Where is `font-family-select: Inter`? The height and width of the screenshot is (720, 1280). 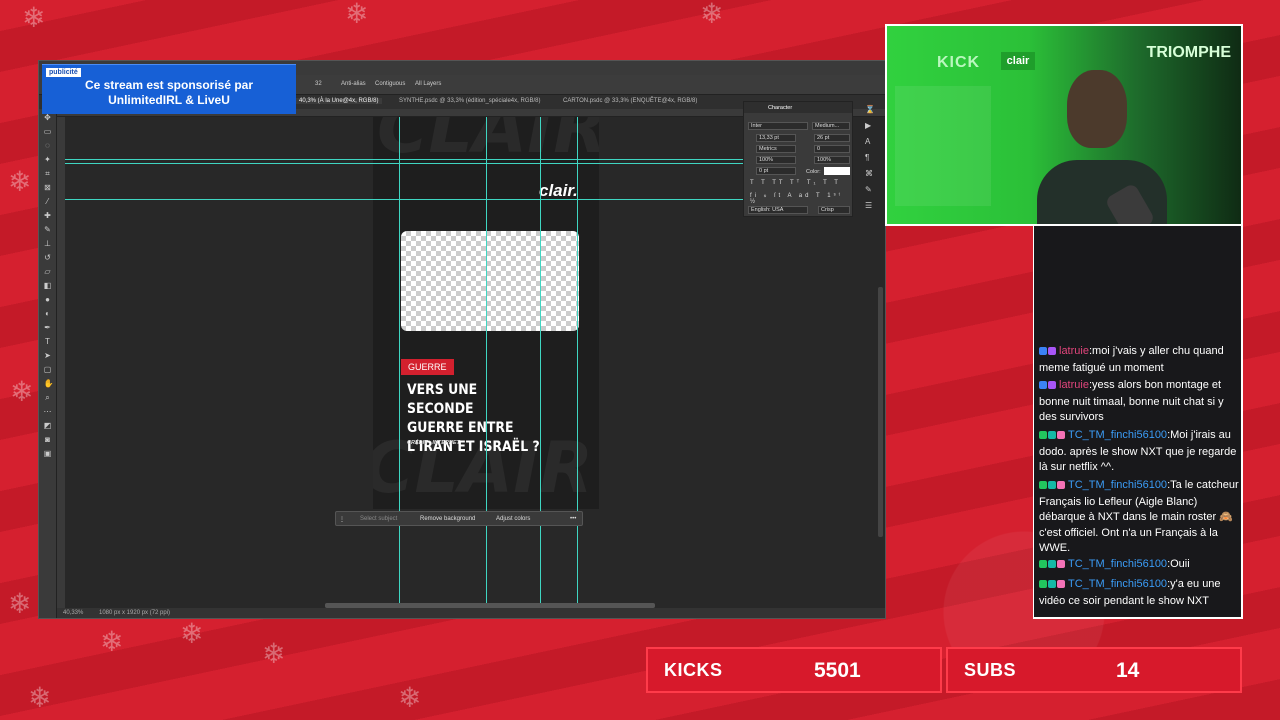
font-family-select: Inter is located at coordinates (778, 126).